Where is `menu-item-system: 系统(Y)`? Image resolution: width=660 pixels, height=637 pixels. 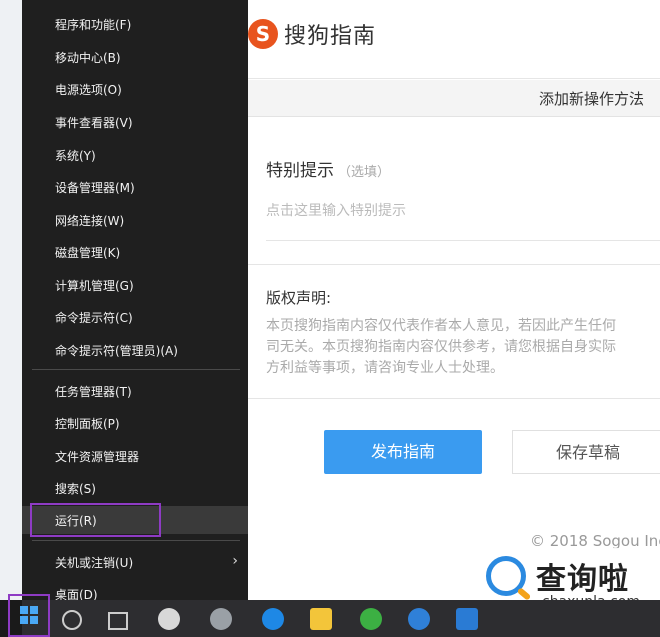 menu-item-system: 系统(Y) is located at coordinates (135, 155).